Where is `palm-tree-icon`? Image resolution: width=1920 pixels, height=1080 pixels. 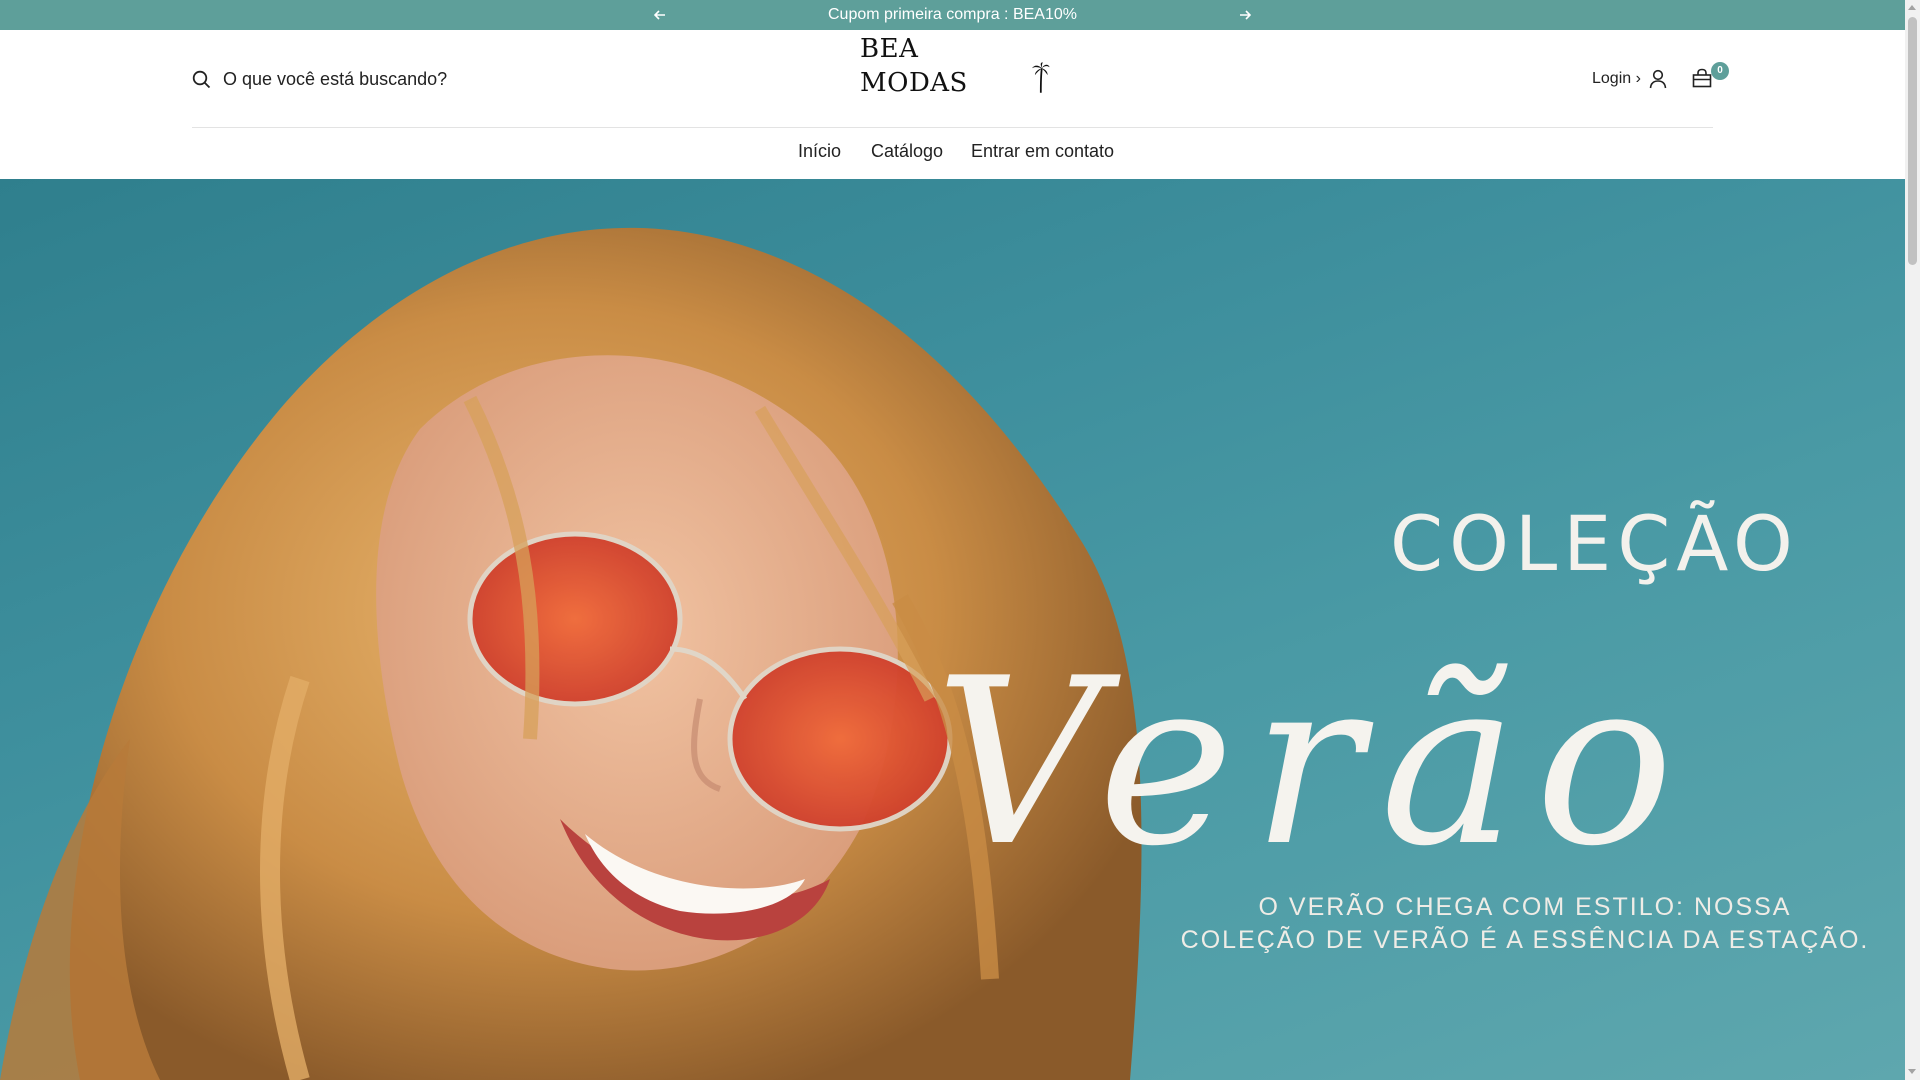 palm-tree-icon is located at coordinates (1041, 77).